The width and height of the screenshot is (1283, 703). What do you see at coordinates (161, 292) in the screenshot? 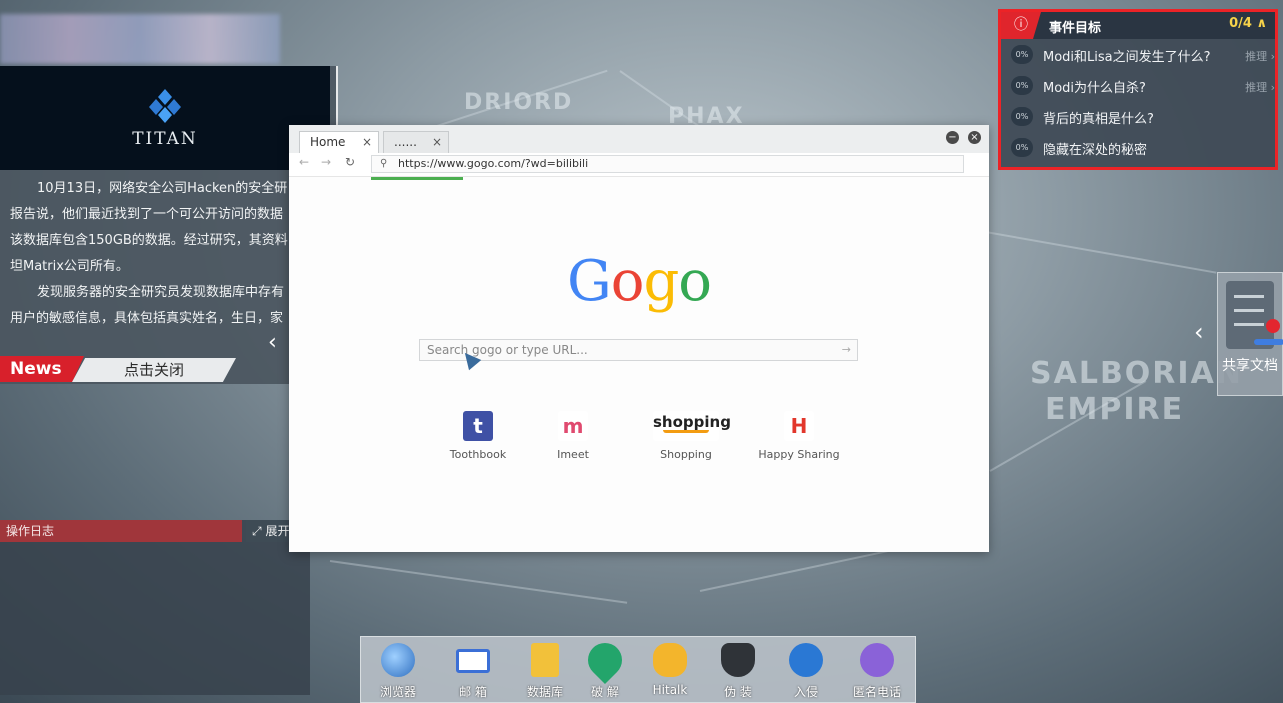
I see `news-paragraph: 发现服务器的安全研究员发现数据库中存有` at bounding box center [161, 292].